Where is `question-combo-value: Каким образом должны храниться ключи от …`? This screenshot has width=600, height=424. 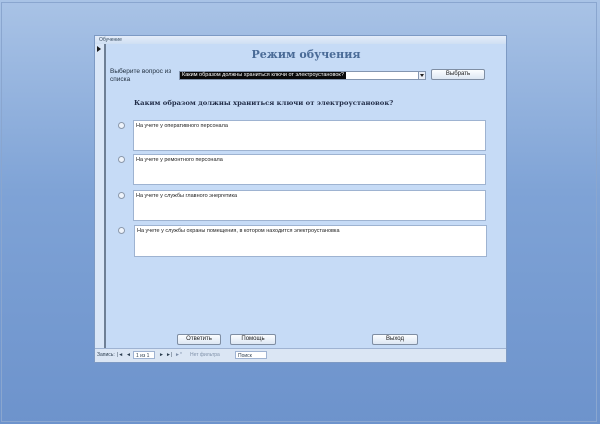
question-combo-value: Каким образом должны храниться ключи от … is located at coordinates (263, 75).